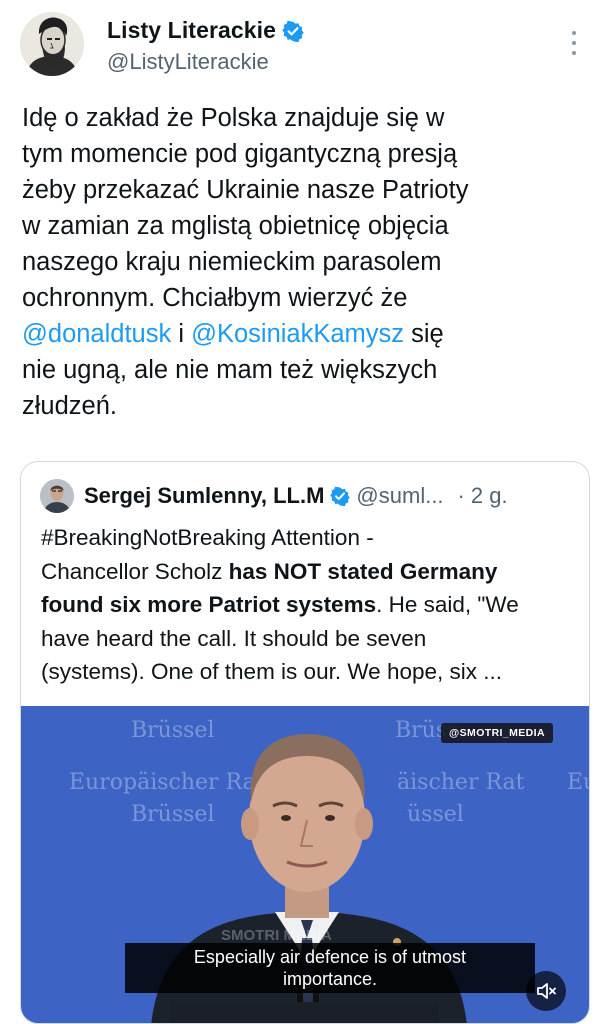  What do you see at coordinates (209, 604) in the screenshot?
I see `quoted-bold-fragment: found six more Patriot systems` at bounding box center [209, 604].